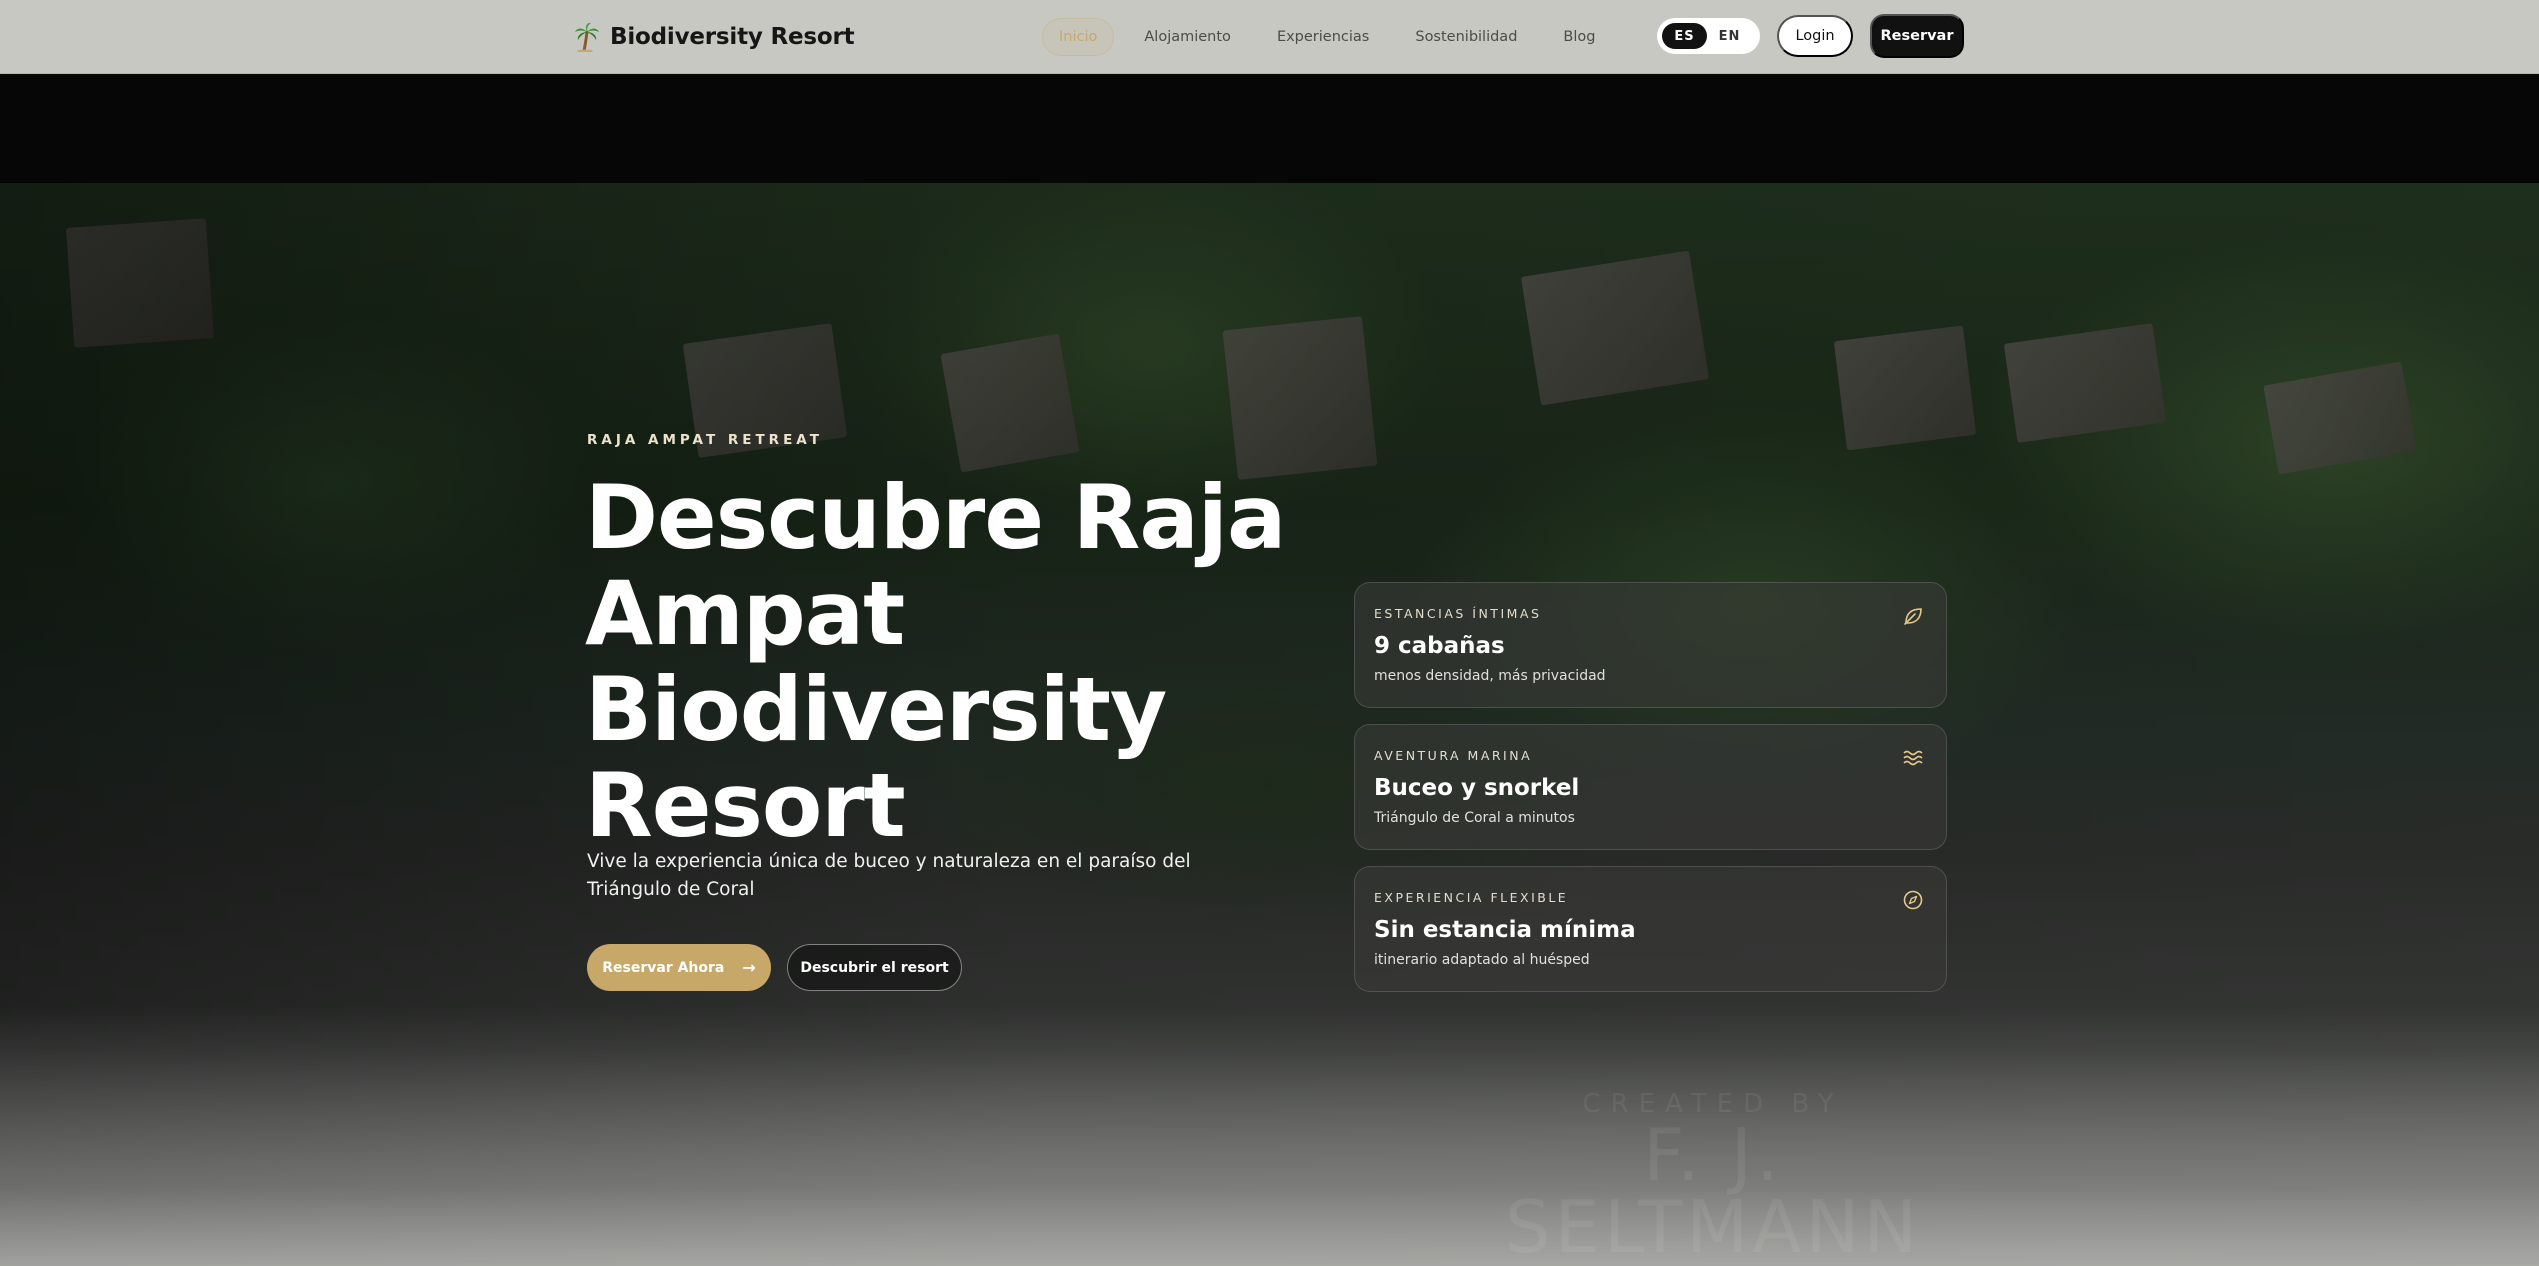  Describe the element at coordinates (1729, 36) in the screenshot. I see `lang-option-en: EN` at that location.